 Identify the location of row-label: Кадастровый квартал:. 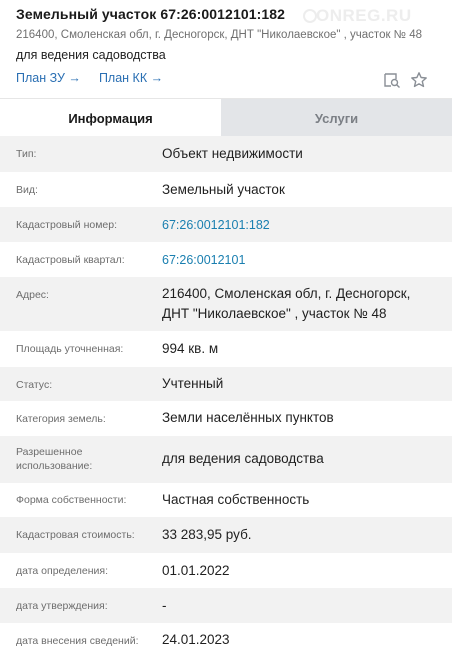
(70, 260).